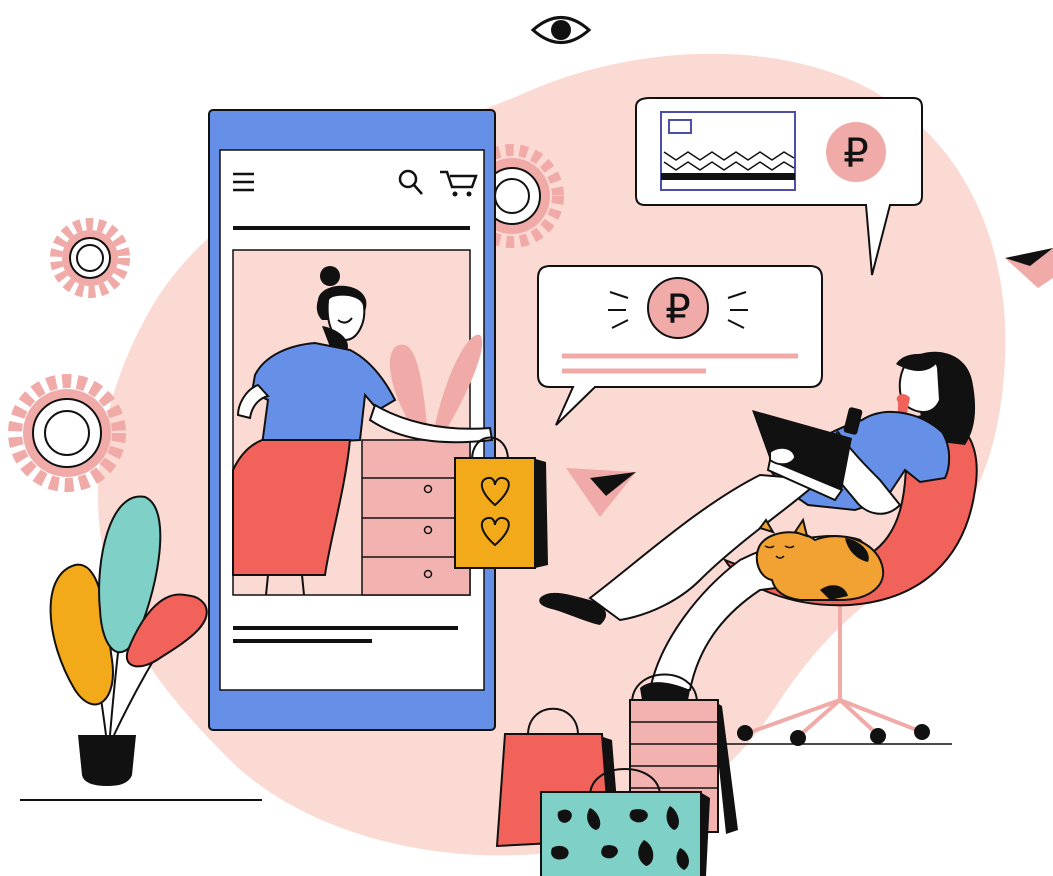  Describe the element at coordinates (728, 151) in the screenshot. I see `credit-card-icon` at that location.